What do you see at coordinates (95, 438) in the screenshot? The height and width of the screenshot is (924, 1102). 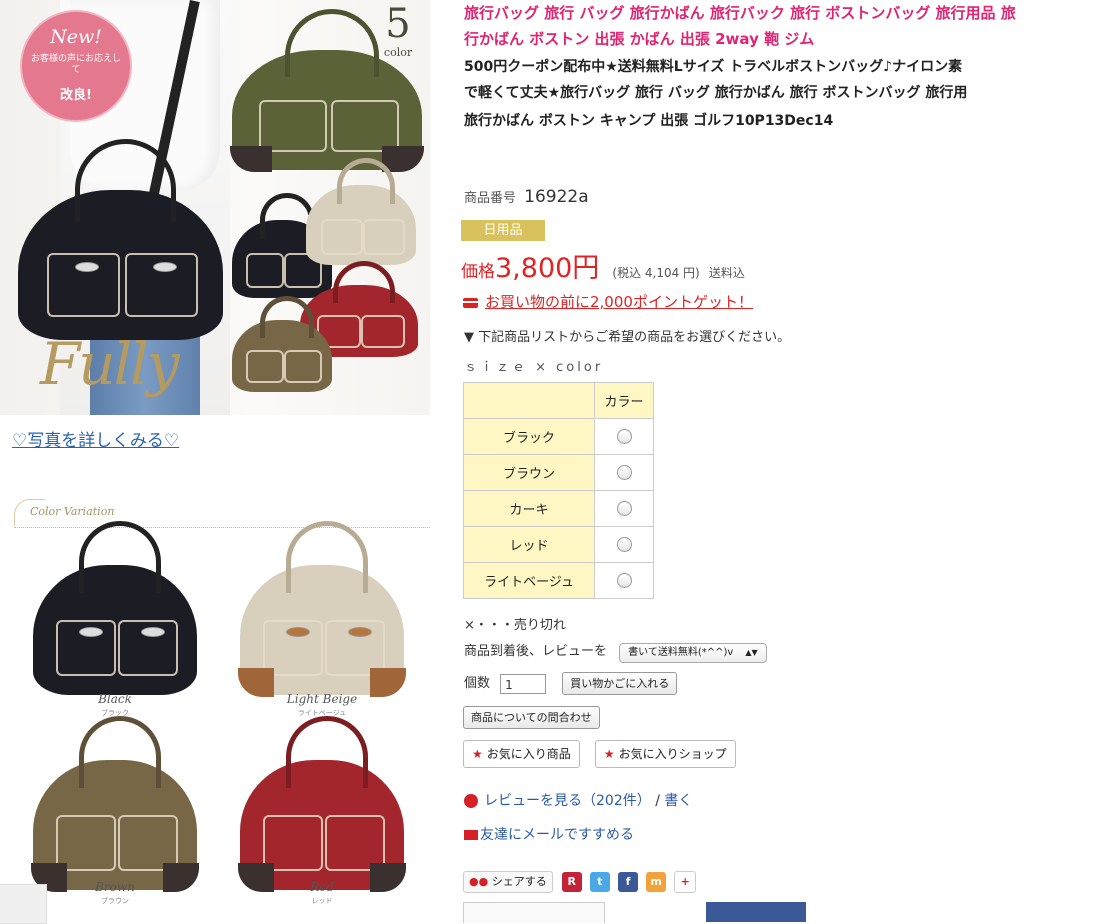 I see `photo-detail-link: ♡写真を詳しくみる♡` at bounding box center [95, 438].